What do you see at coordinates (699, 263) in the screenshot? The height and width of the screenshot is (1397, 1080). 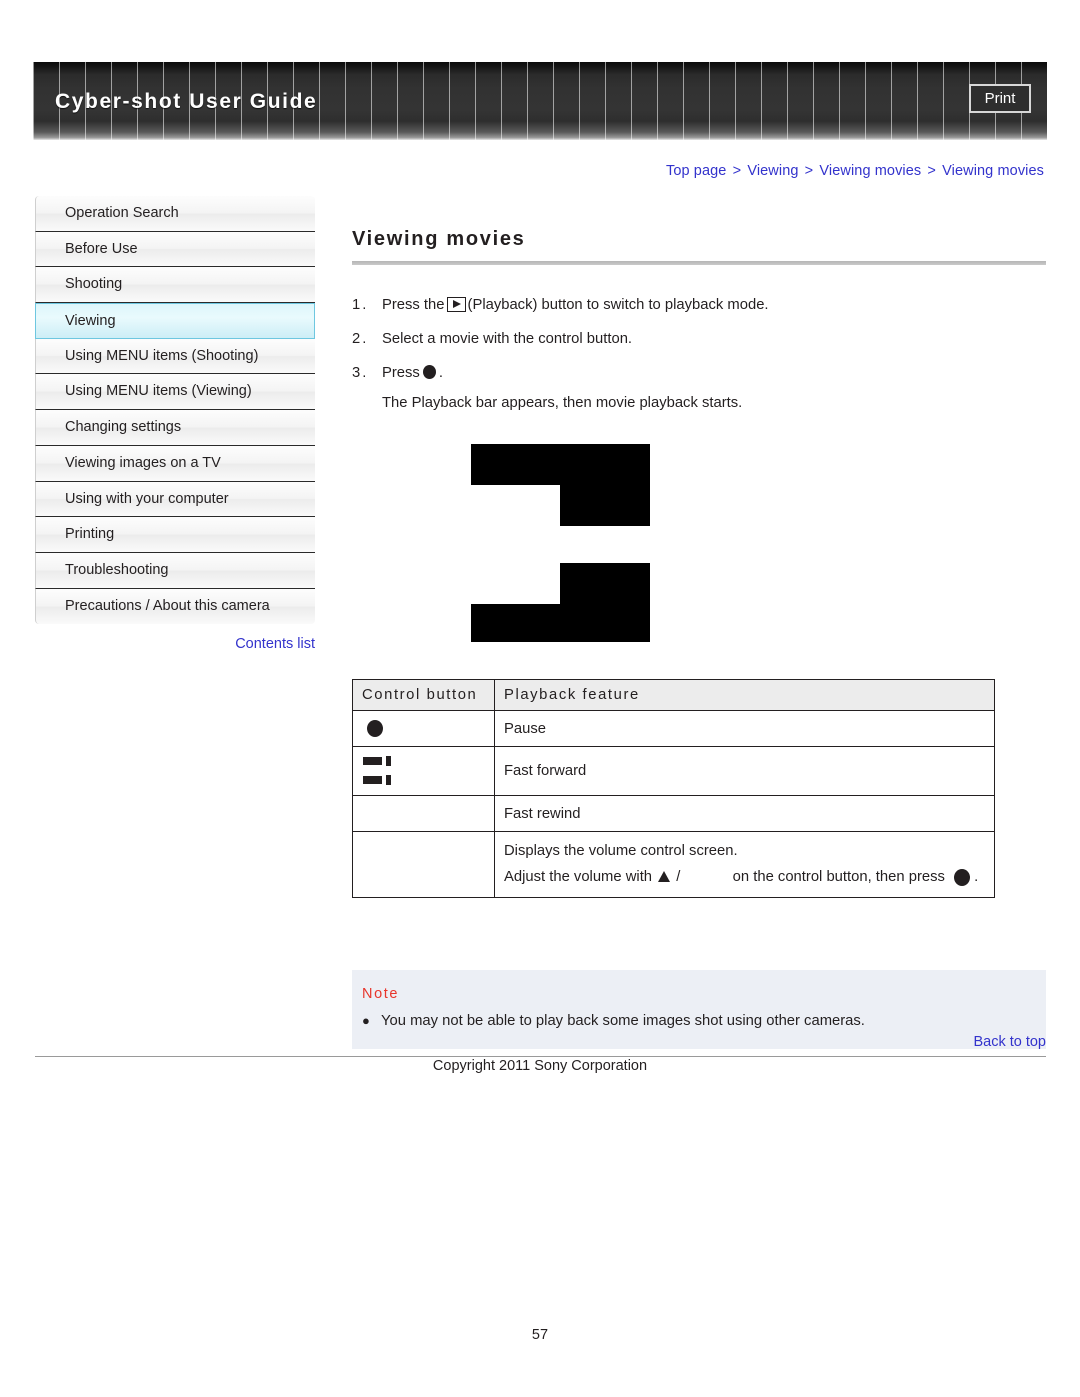 I see `title-divider` at bounding box center [699, 263].